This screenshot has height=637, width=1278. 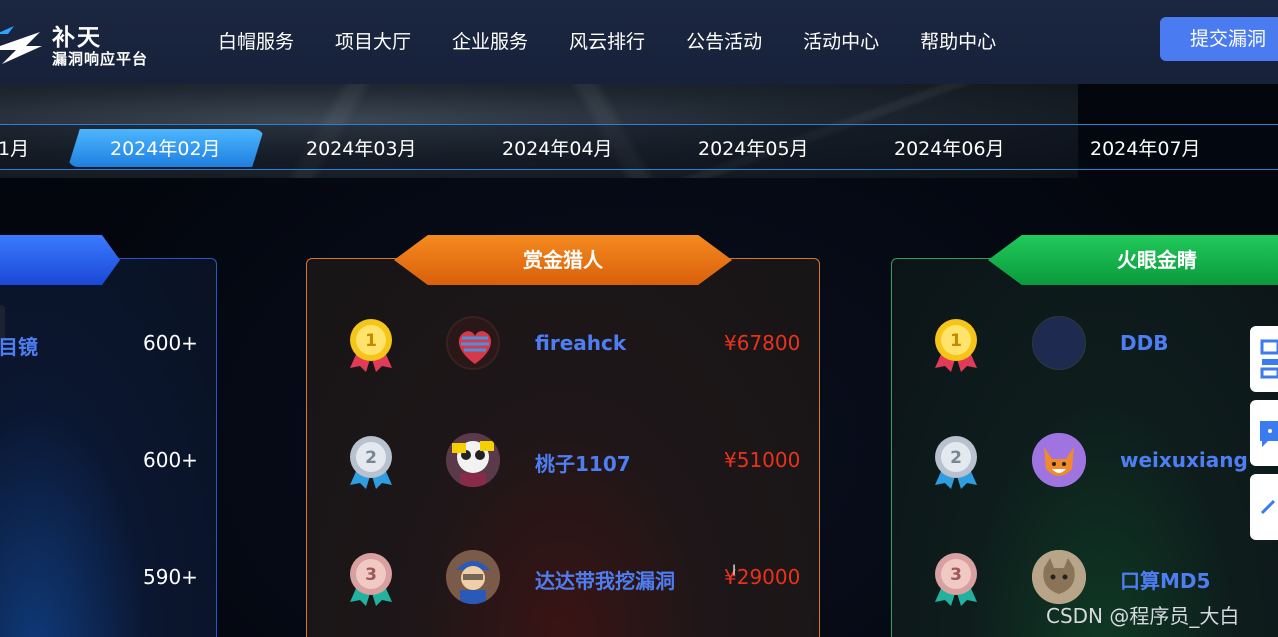 I want to click on month-tab: 2024年06月, so click(x=949, y=147).